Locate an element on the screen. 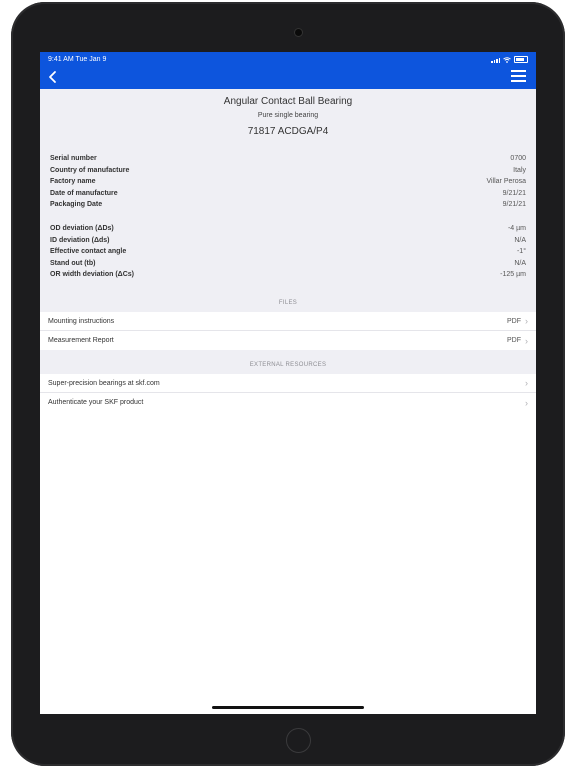  list-item-label: Measurement Report is located at coordinates (81, 340).